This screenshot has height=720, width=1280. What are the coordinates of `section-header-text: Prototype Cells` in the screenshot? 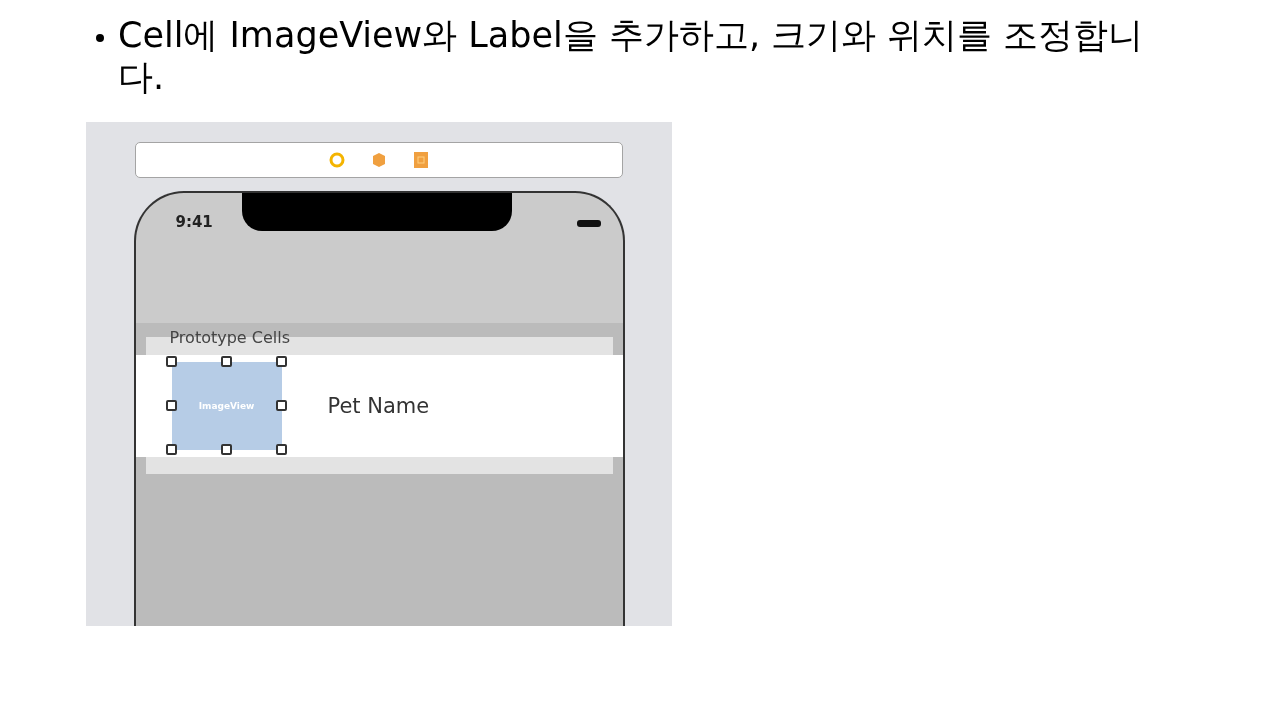 It's located at (229, 337).